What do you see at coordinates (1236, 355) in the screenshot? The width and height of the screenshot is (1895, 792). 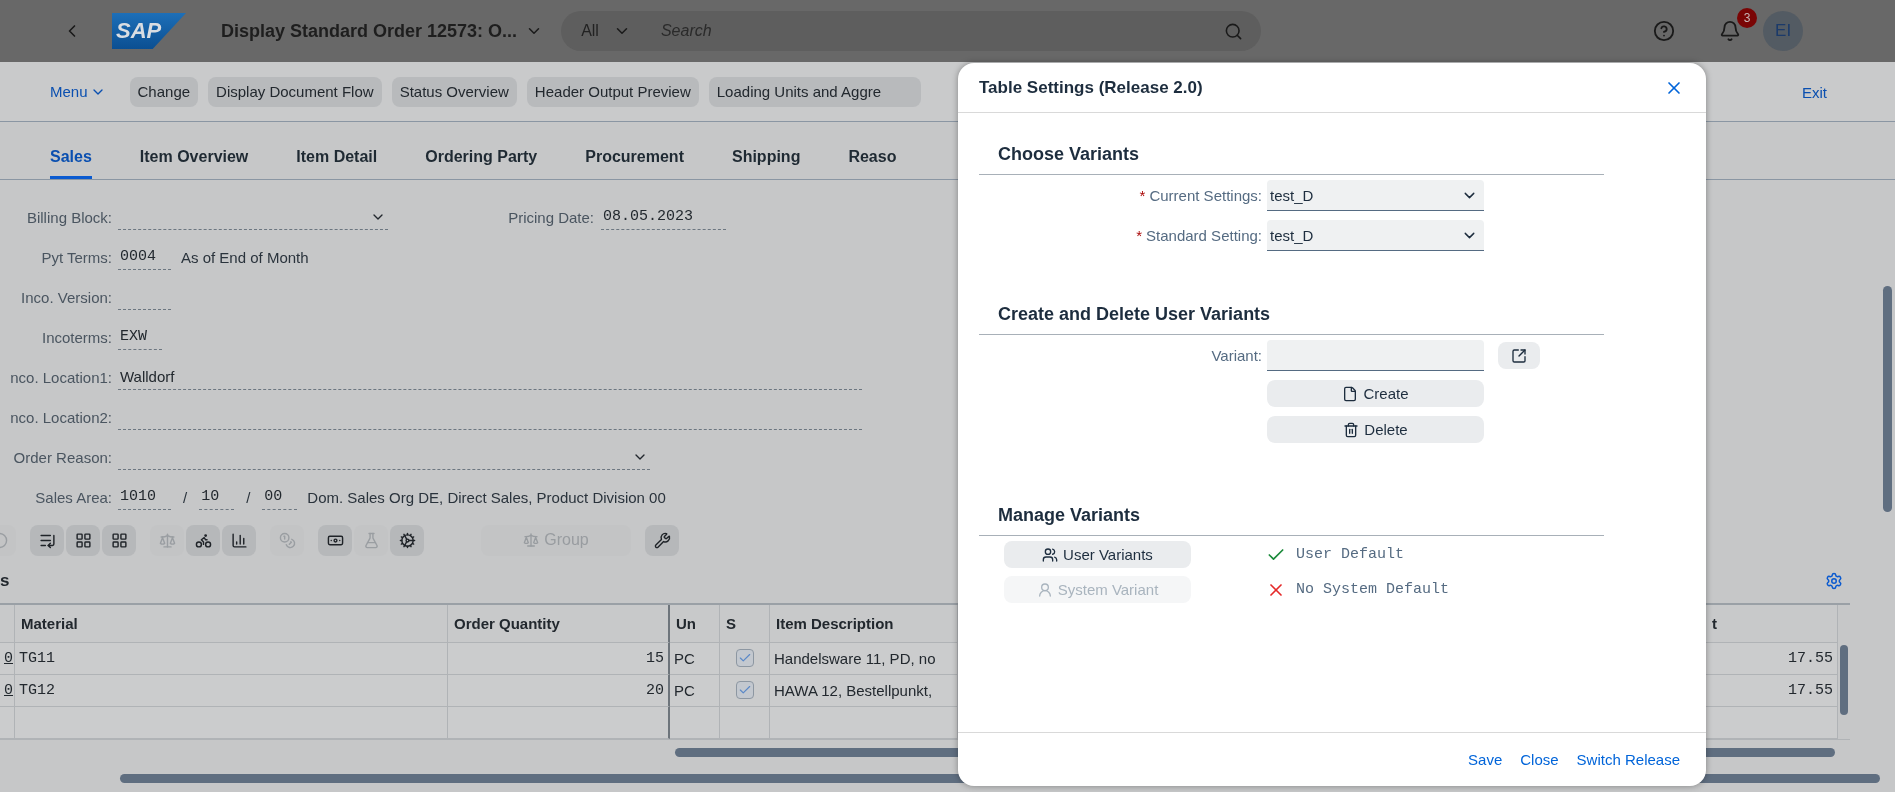 I see `field-label: Variant:` at bounding box center [1236, 355].